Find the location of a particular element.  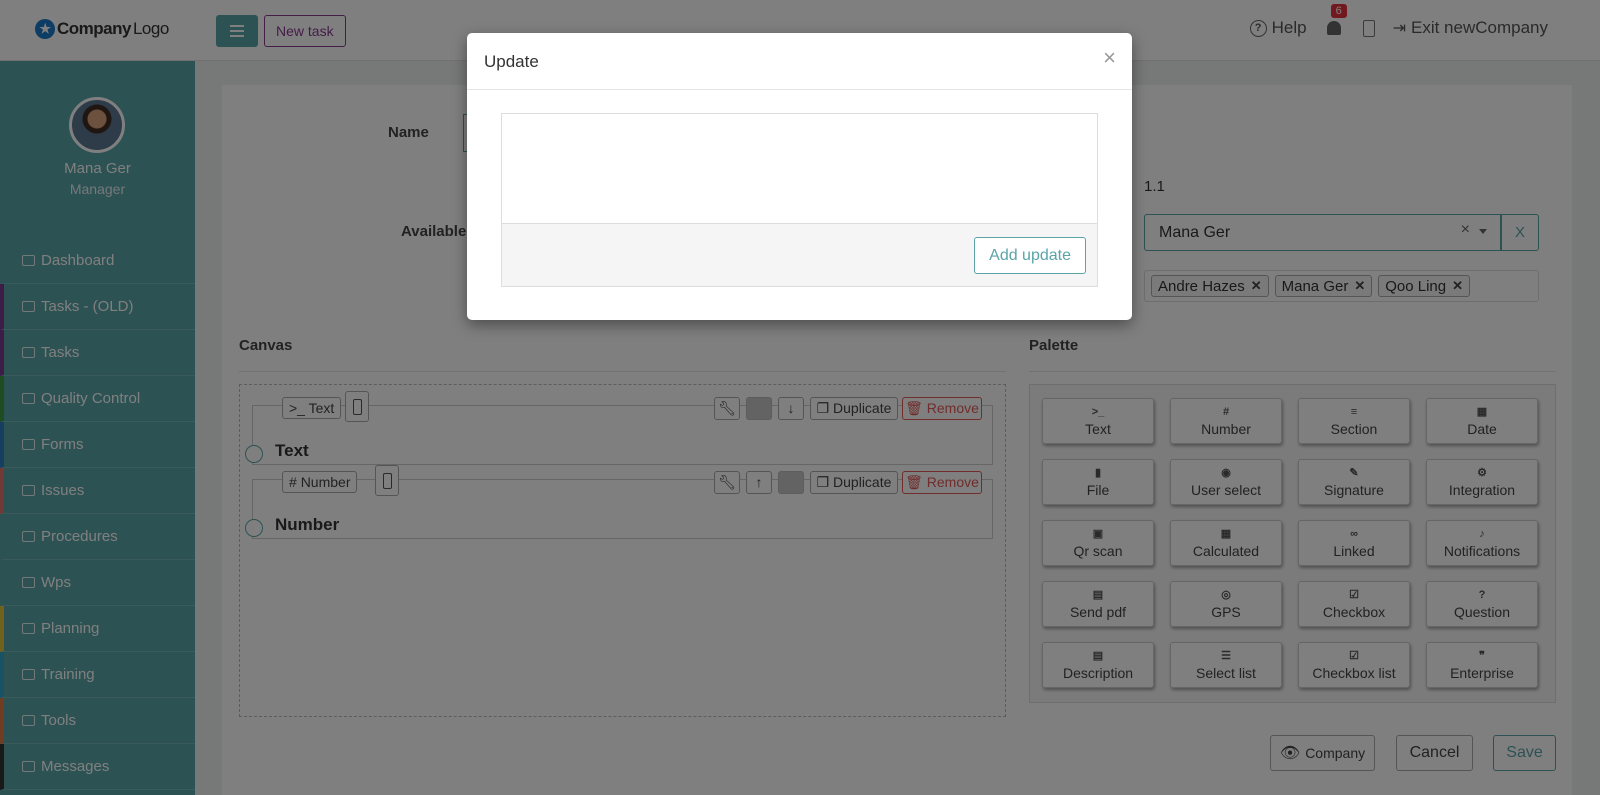

update-editor-footer: Add update is located at coordinates (799, 255).